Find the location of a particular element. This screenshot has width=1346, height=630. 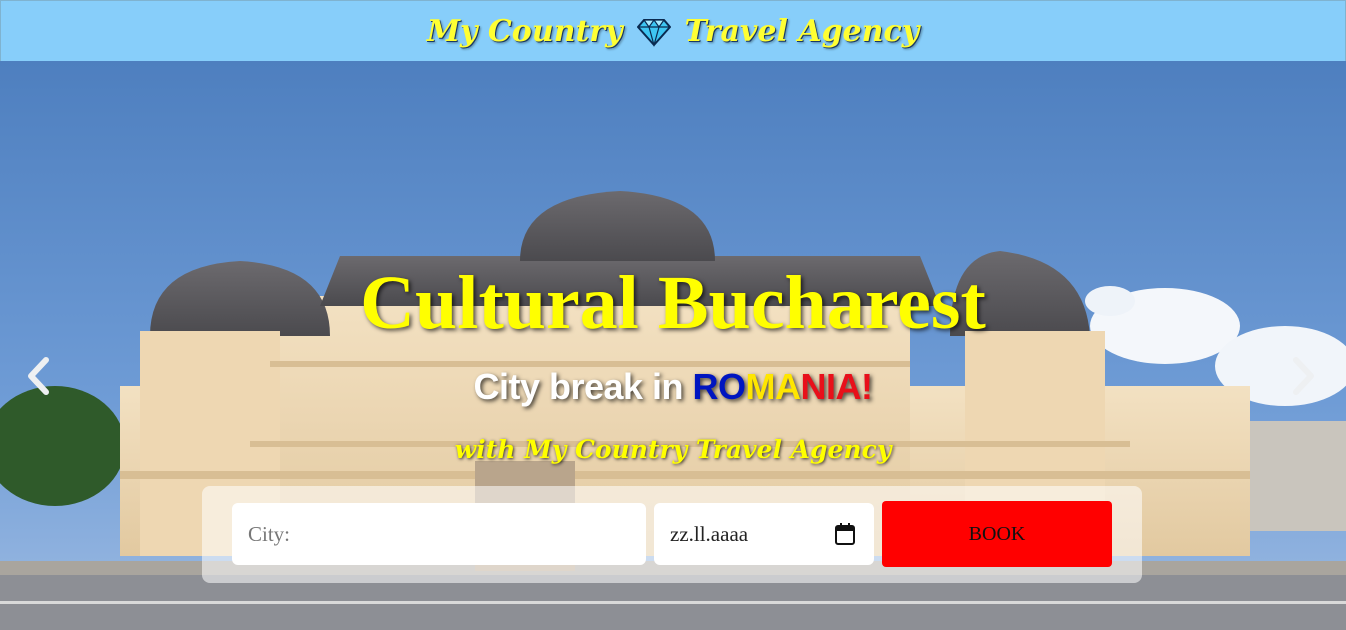

subtitle-prefix: City break in is located at coordinates (583, 386).